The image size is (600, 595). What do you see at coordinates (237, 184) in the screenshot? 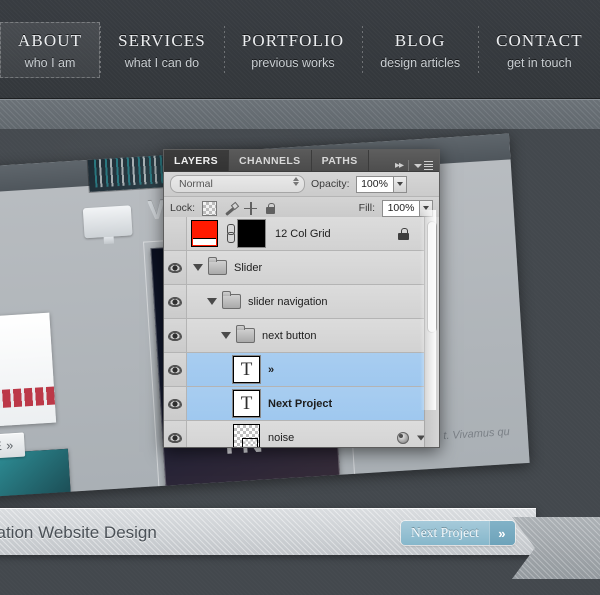
I see `blend-mode-select: Normal` at bounding box center [237, 184].